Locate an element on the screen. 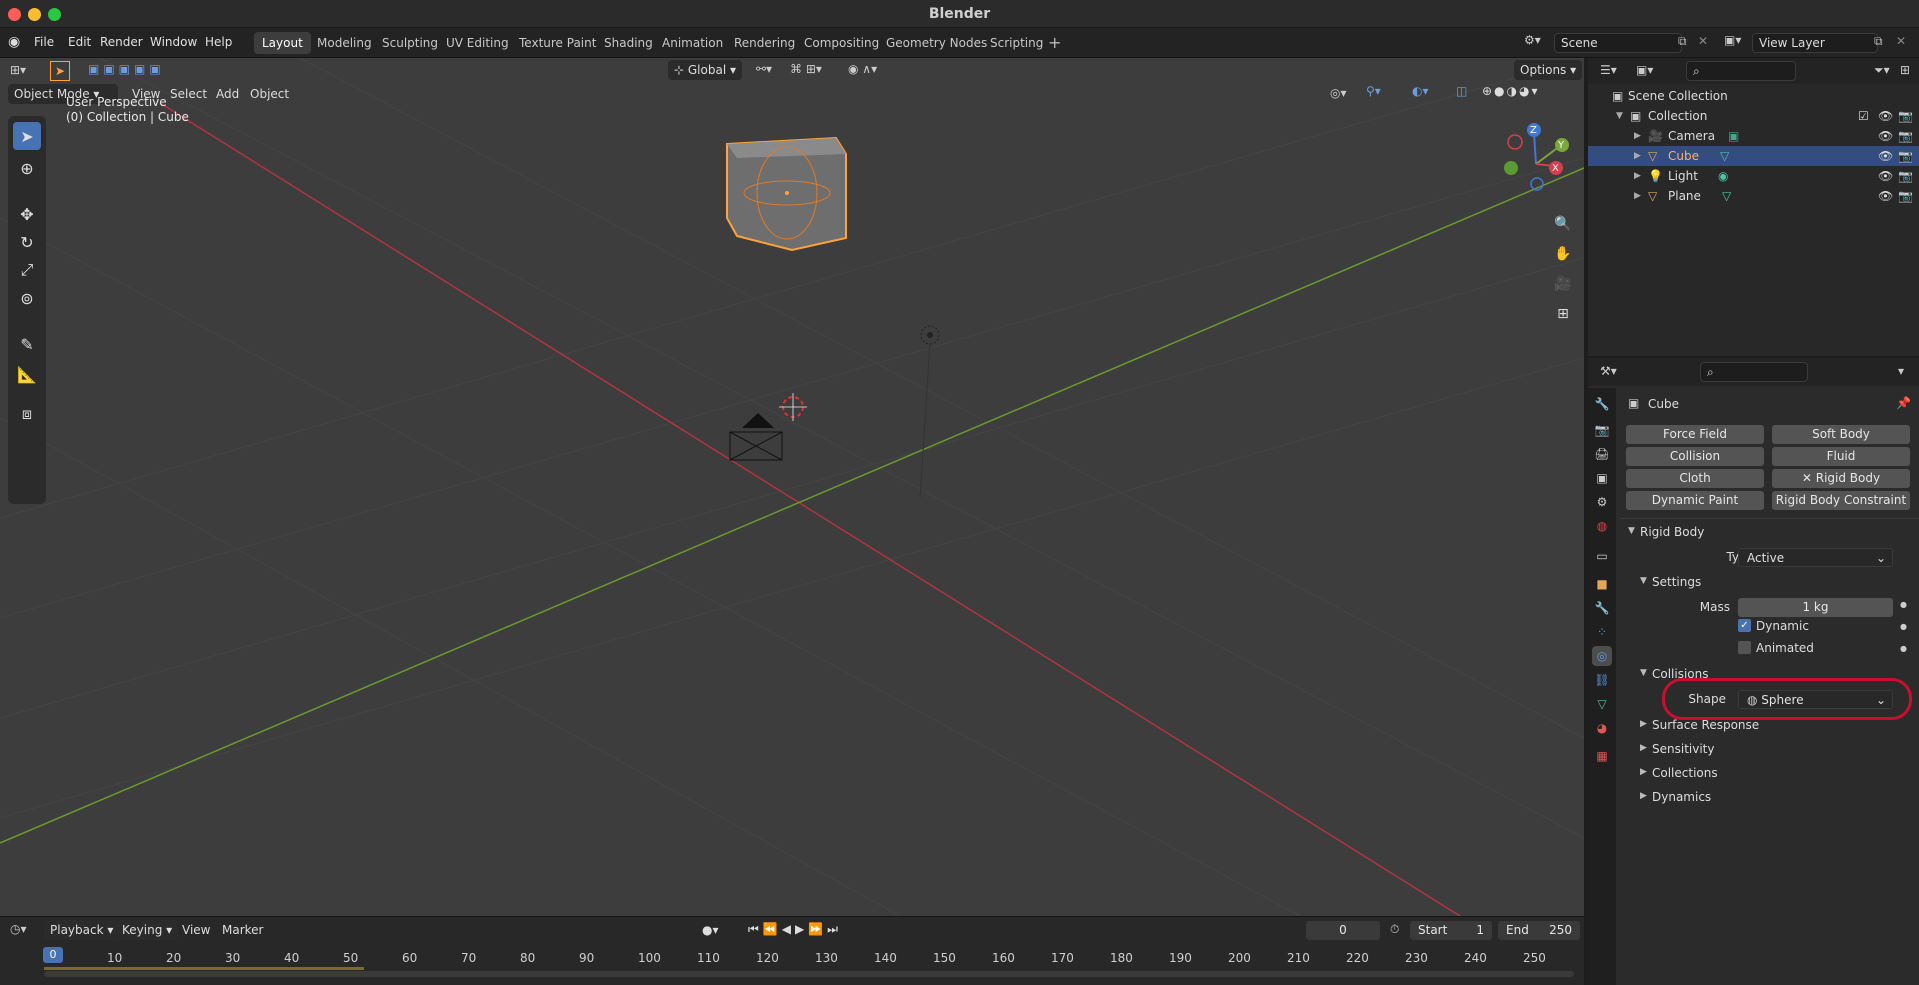 This screenshot has width=1919, height=985. menu-edit: Edit is located at coordinates (79, 42).